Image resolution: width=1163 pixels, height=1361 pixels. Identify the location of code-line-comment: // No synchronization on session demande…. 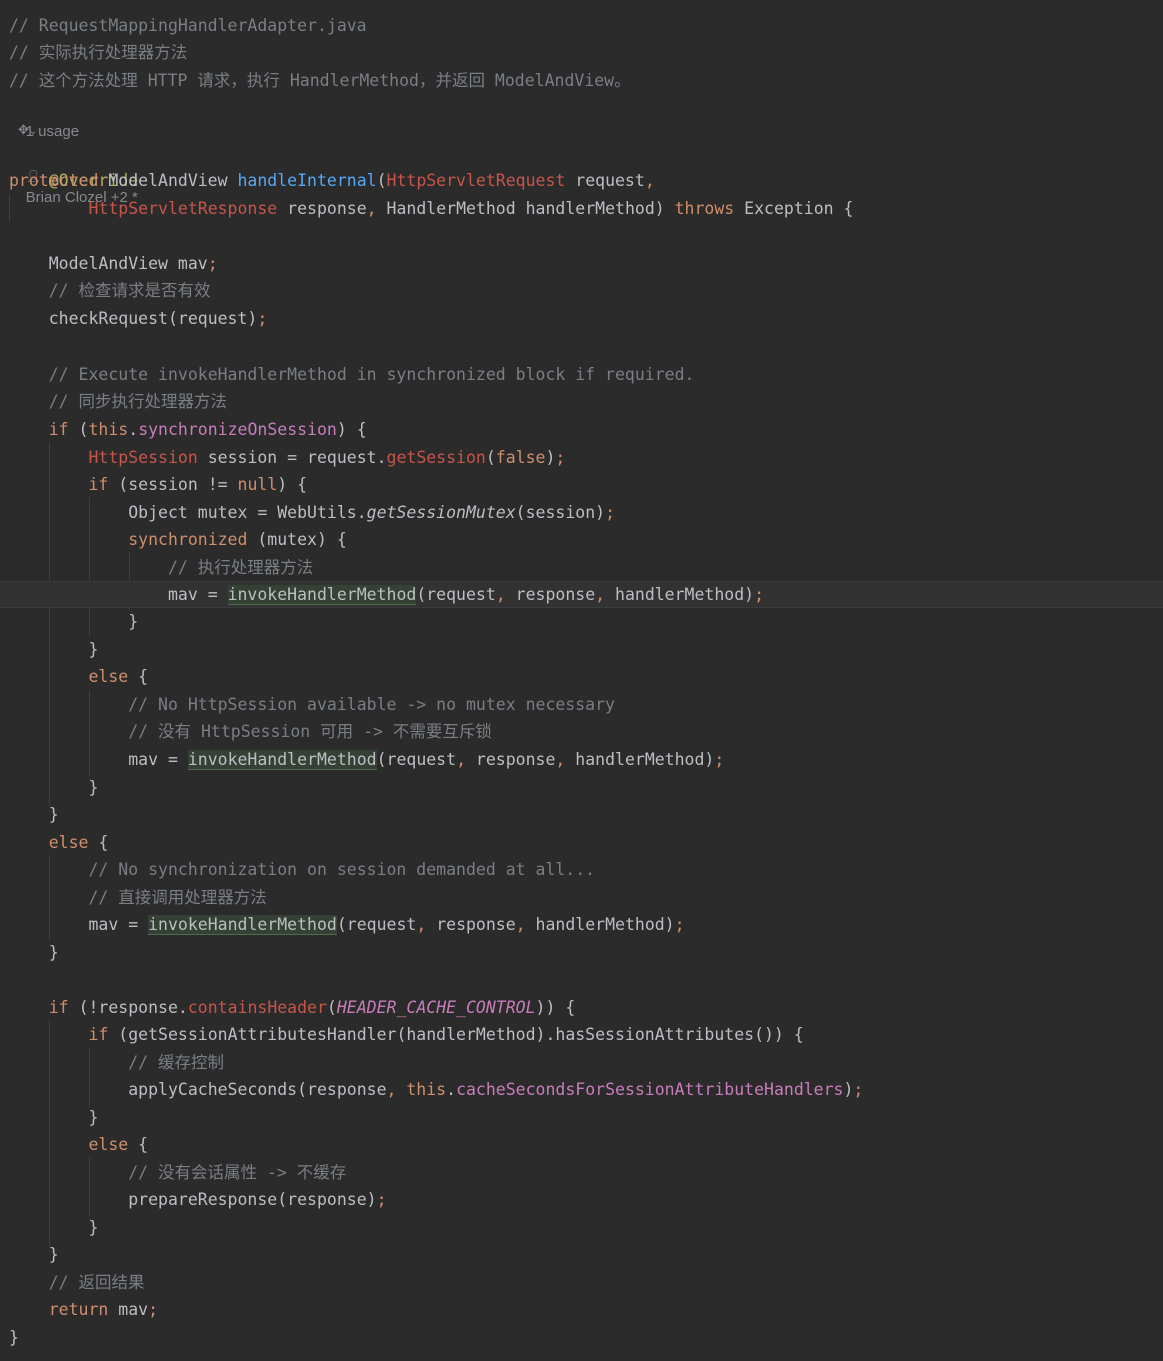
(342, 869).